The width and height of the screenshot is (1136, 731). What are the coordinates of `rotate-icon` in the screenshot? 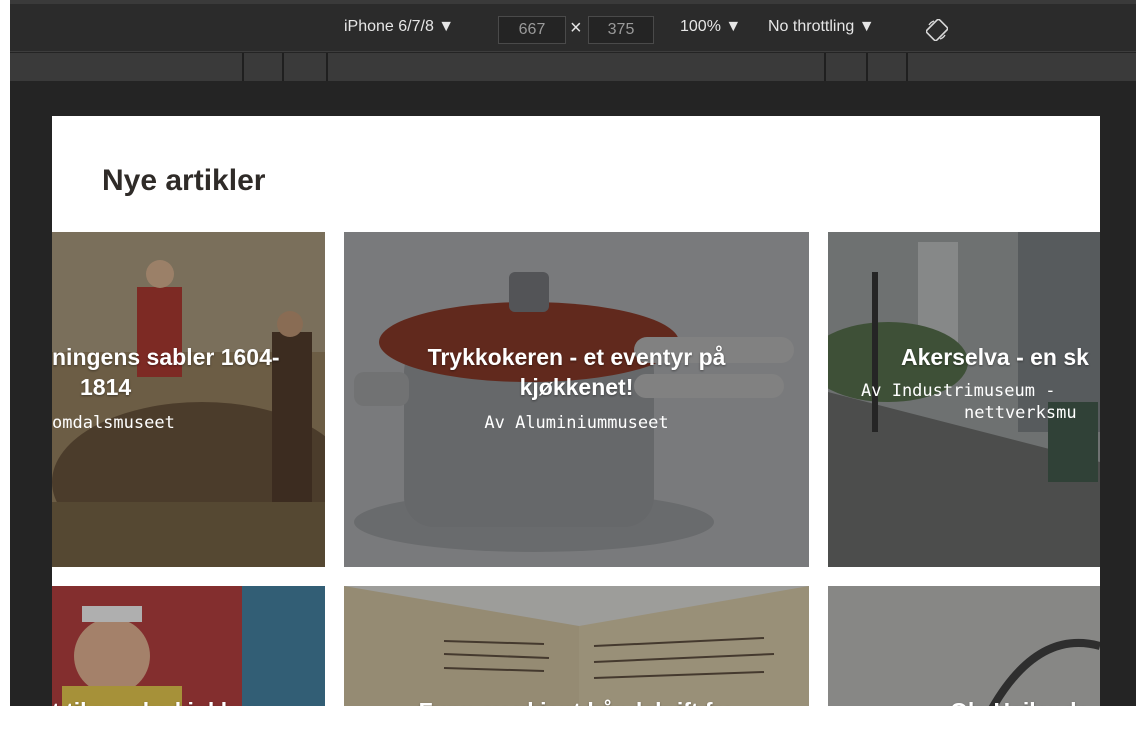 It's located at (937, 30).